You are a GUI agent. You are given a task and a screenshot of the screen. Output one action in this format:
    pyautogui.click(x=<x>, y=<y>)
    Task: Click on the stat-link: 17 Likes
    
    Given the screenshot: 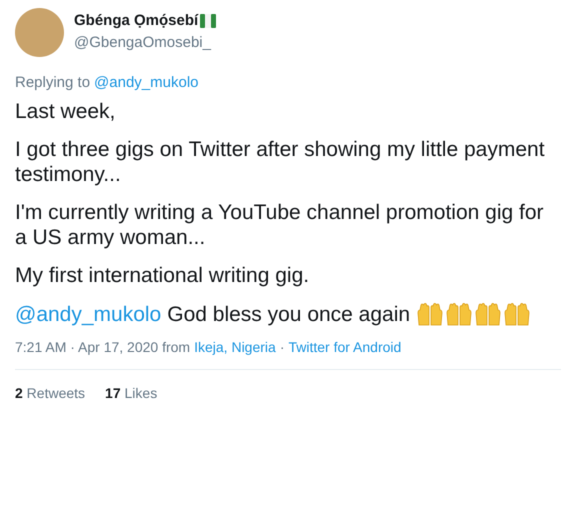 What is the action you would take?
    pyautogui.click(x=131, y=393)
    